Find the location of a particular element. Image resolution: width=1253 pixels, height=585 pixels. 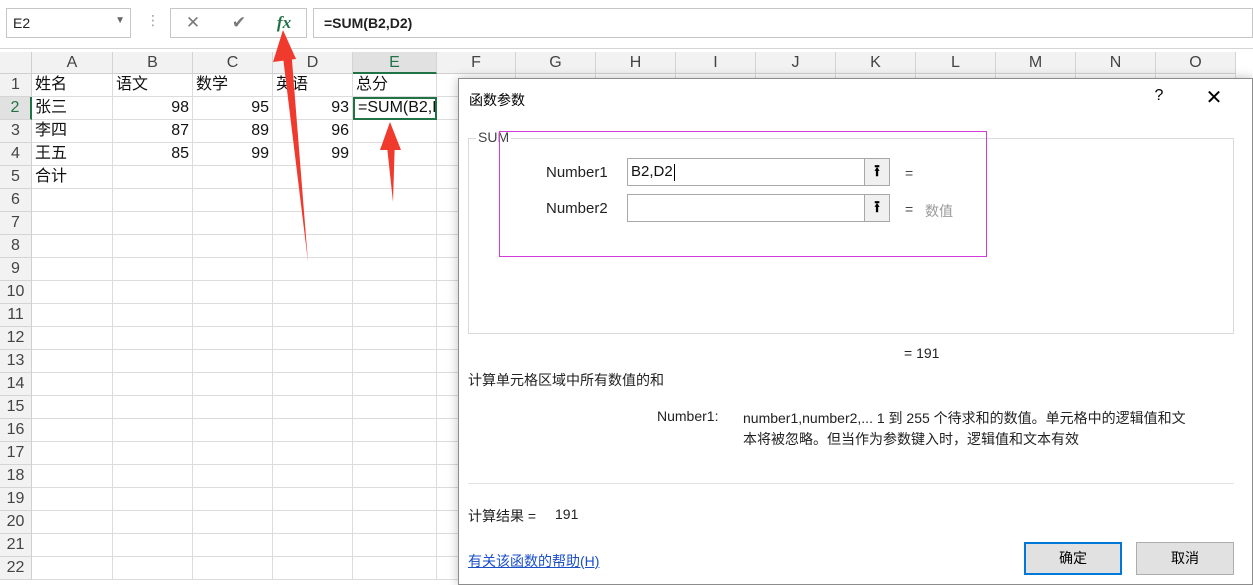

select-all-corner is located at coordinates (16, 63).